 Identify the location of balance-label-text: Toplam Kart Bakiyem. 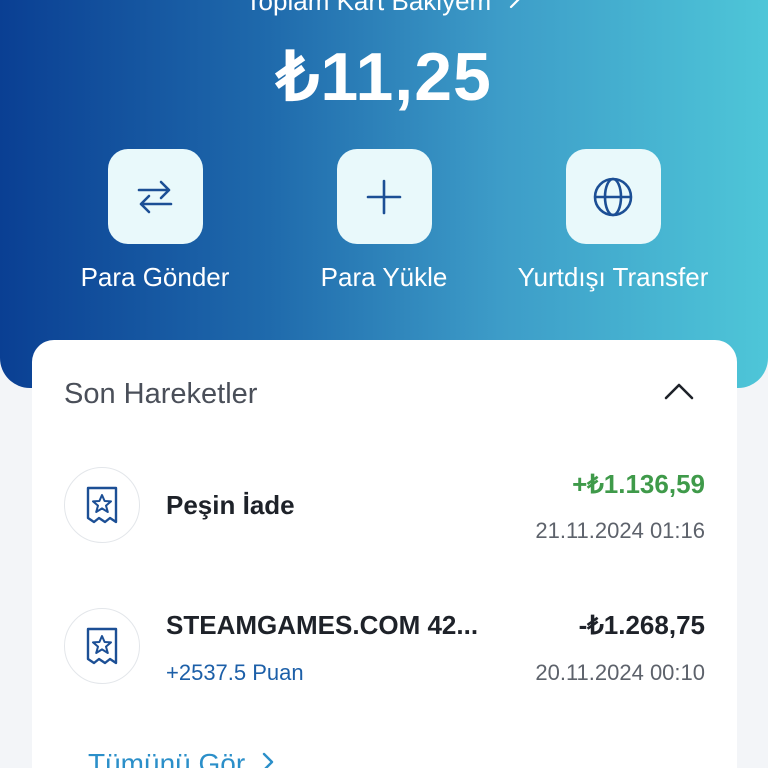
(368, 8).